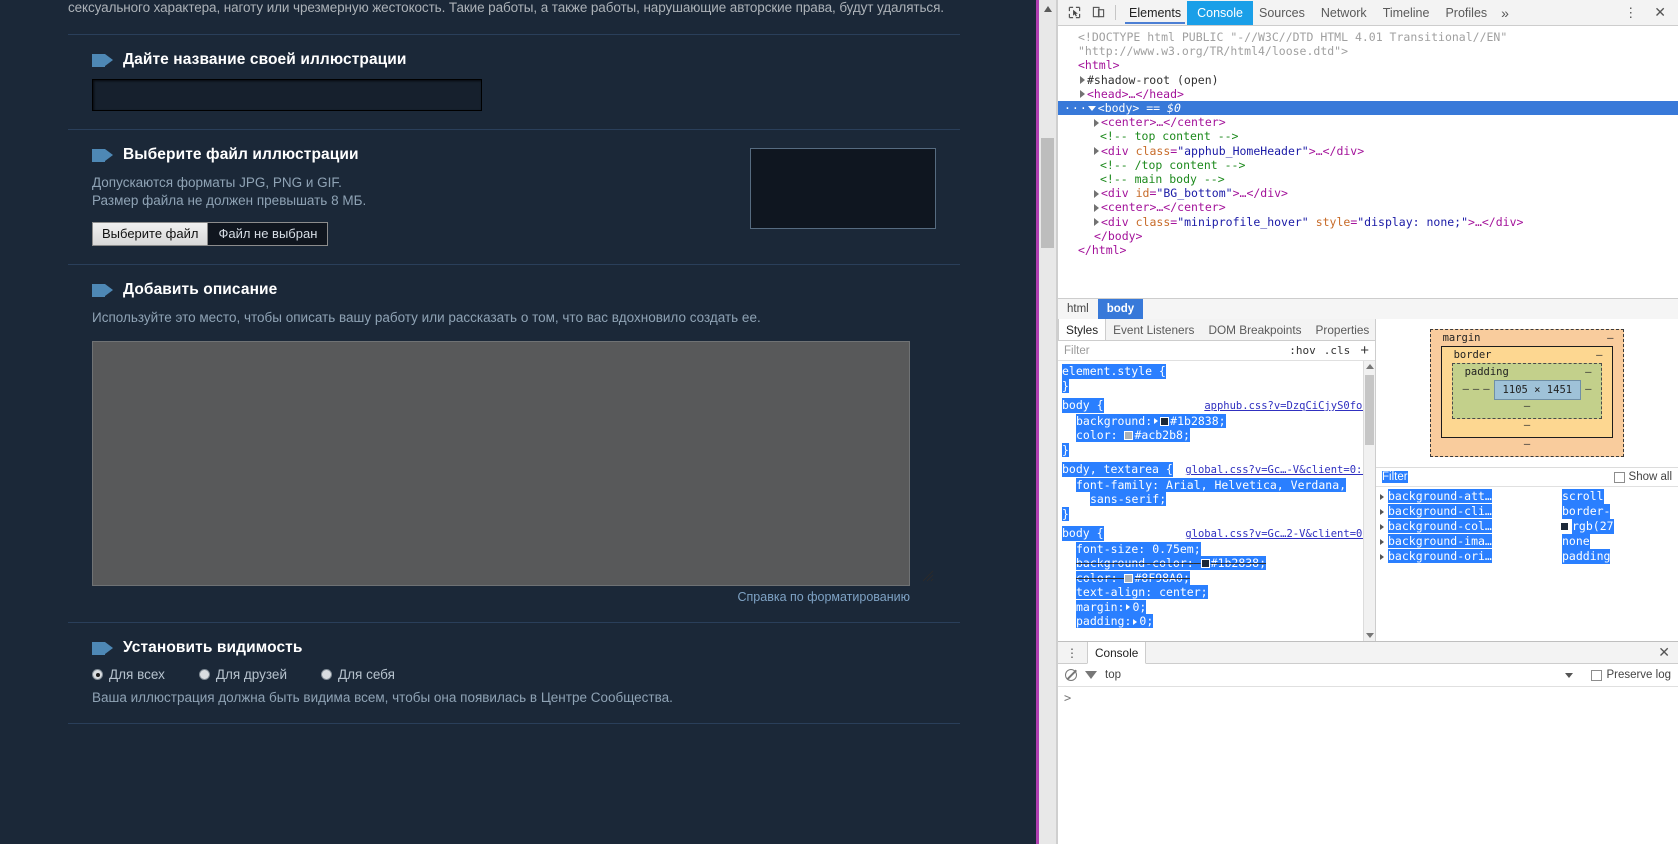  What do you see at coordinates (501, 597) in the screenshot?
I see `formatting-help-link: Справка по форматированию` at bounding box center [501, 597].